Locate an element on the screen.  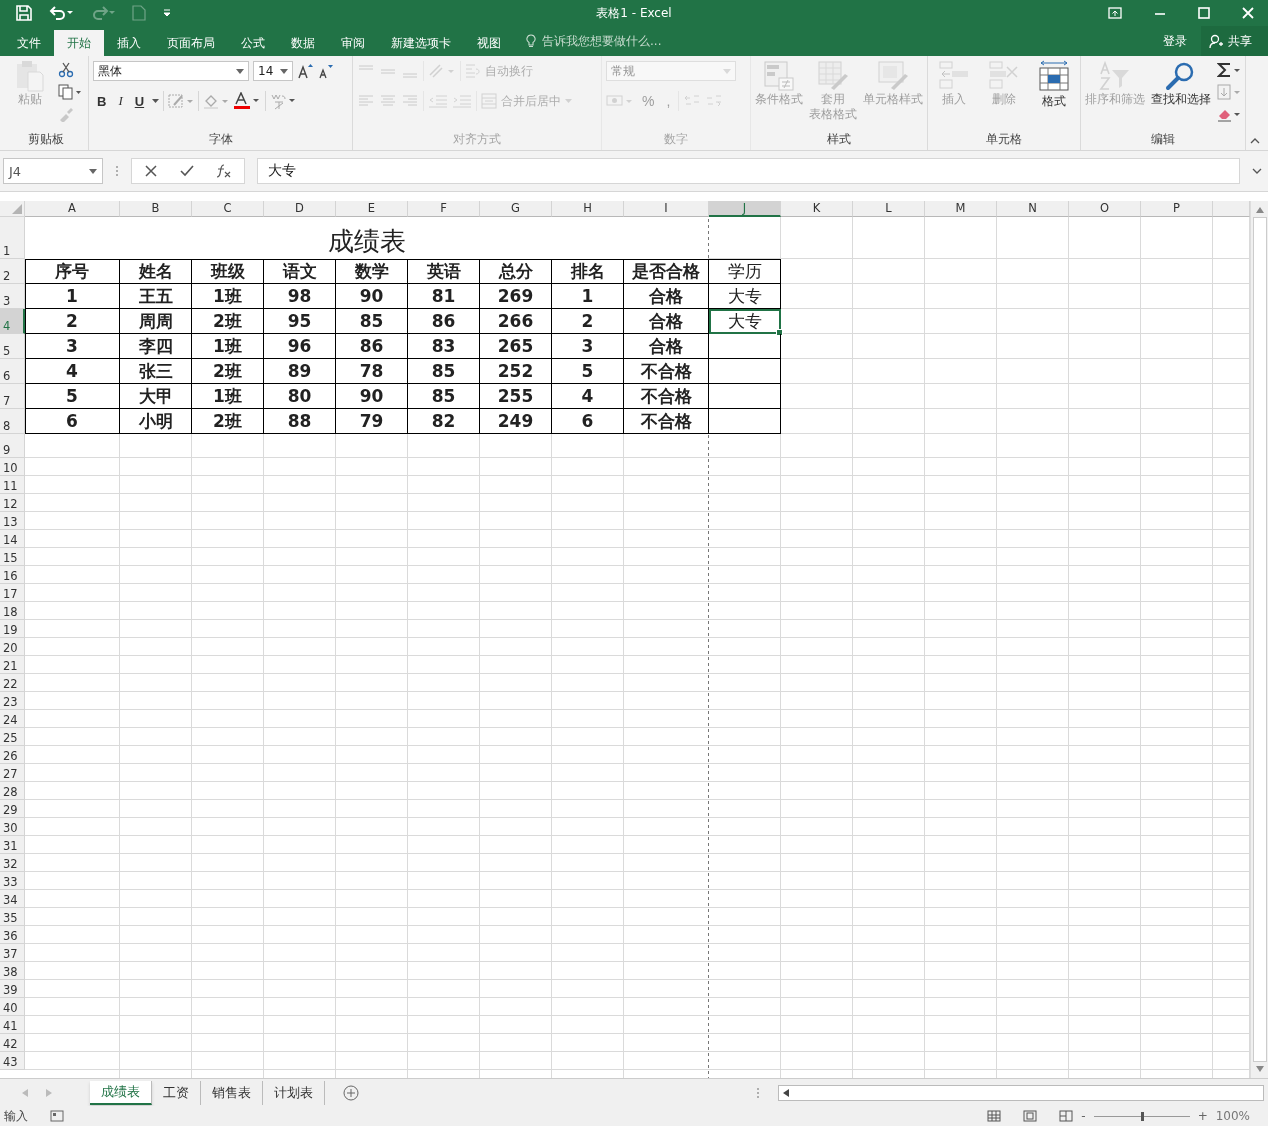
row-header: 26 is located at coordinates (12, 755).